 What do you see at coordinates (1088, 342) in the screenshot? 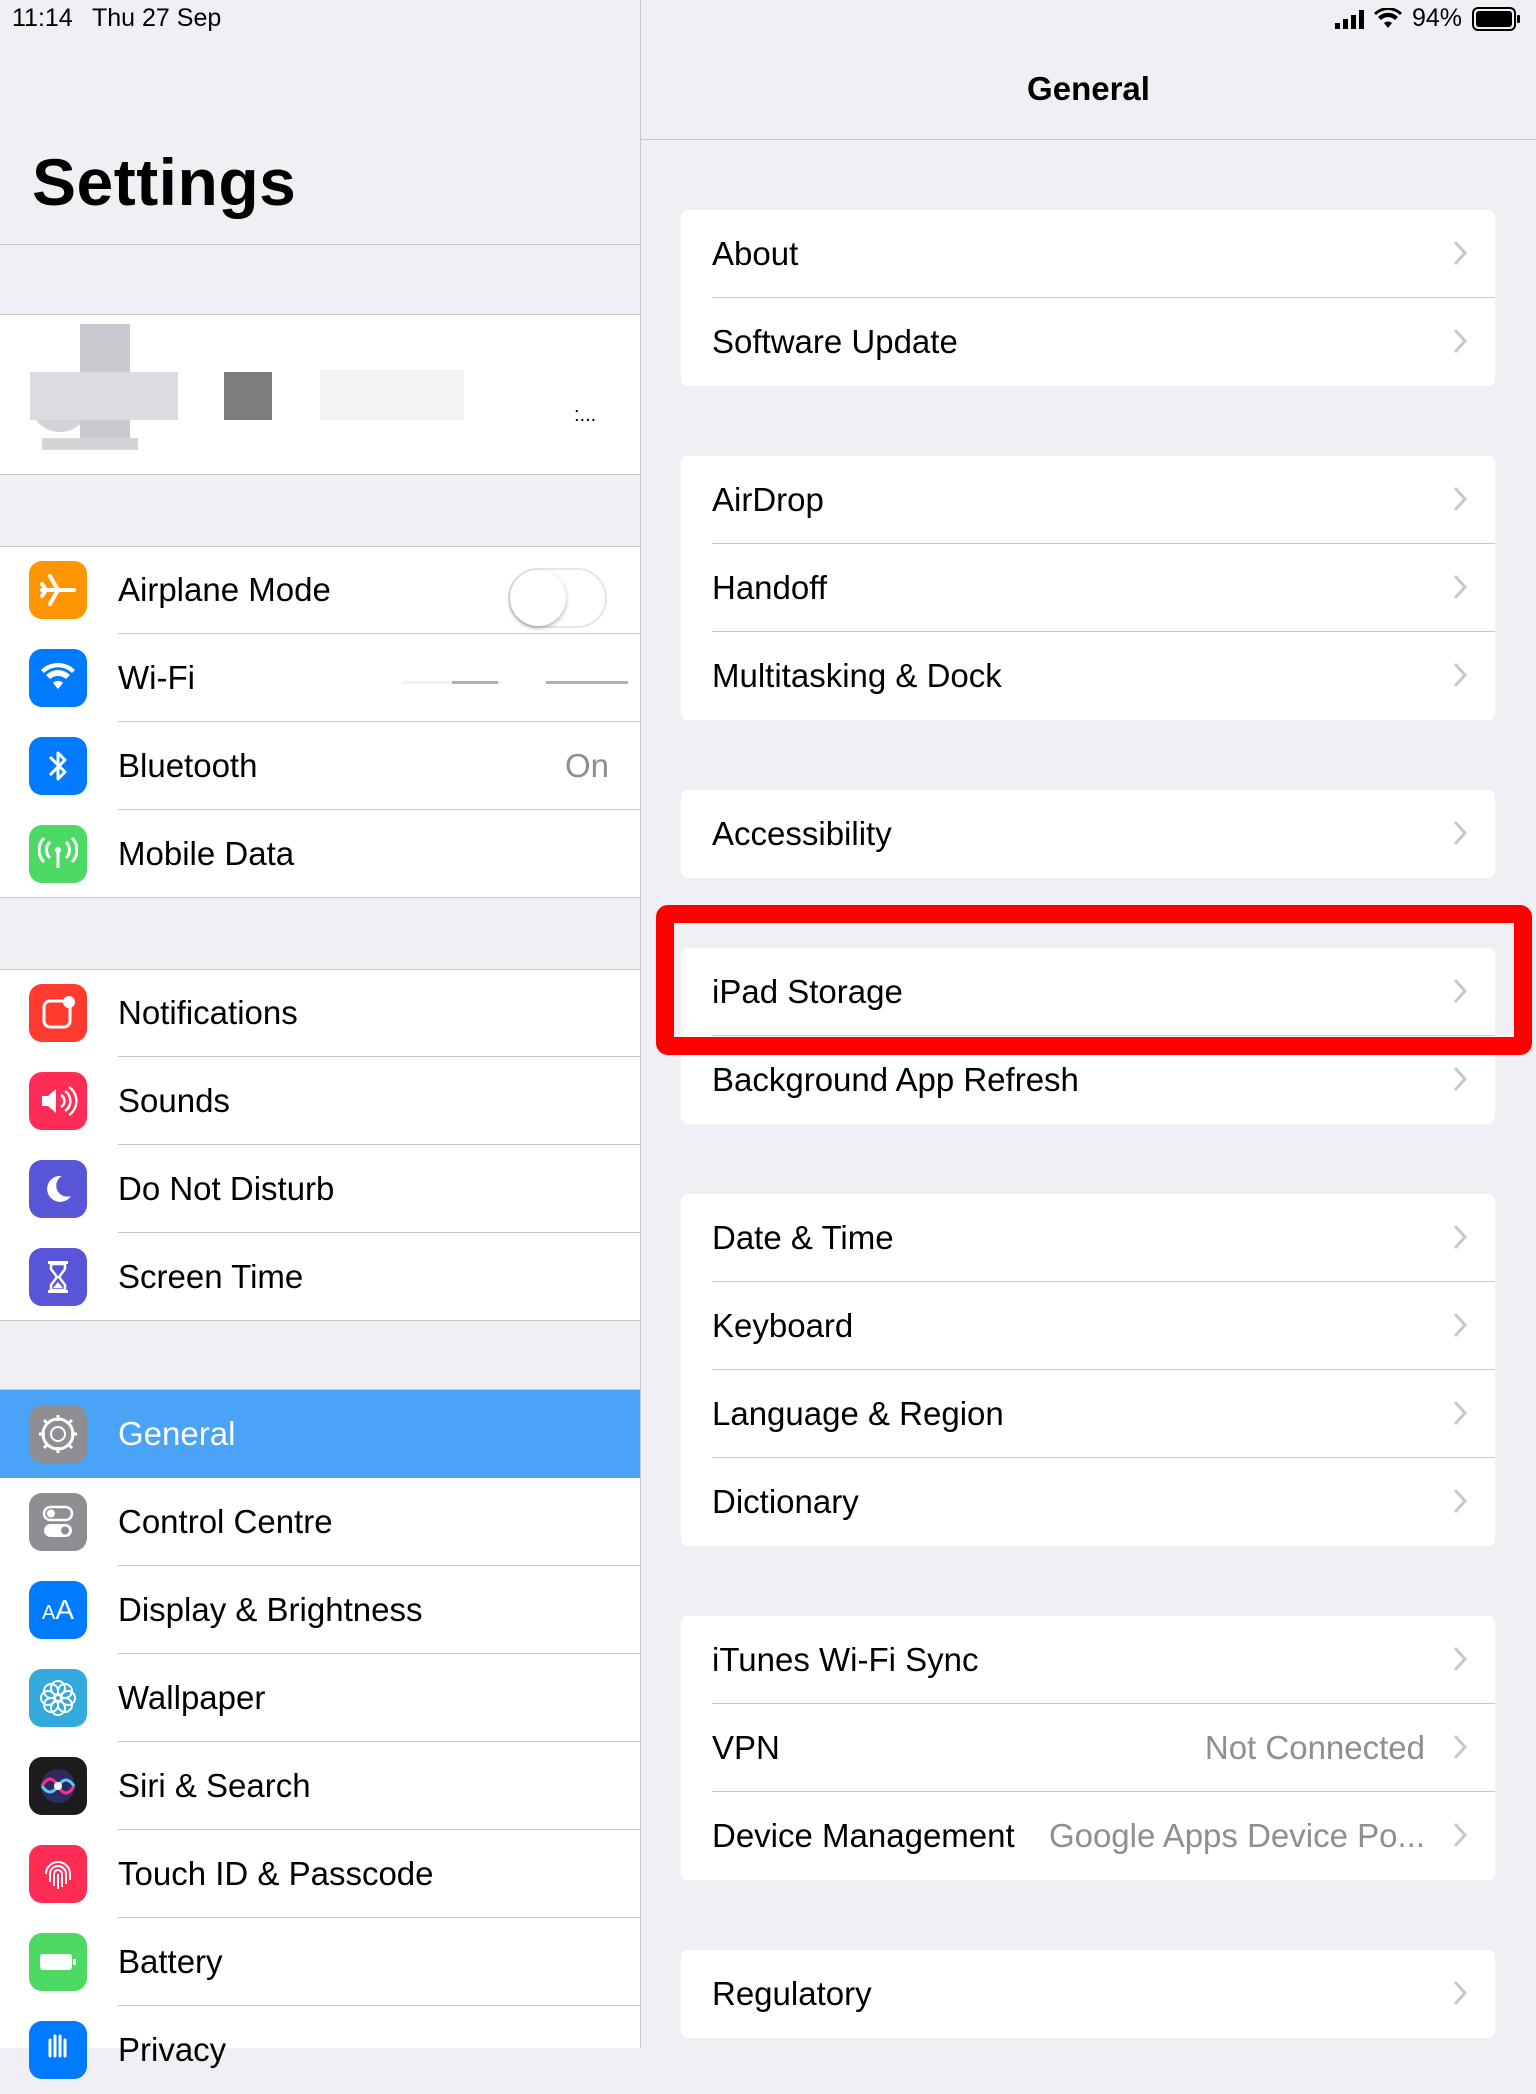
I see `software-update-row: Software Update` at bounding box center [1088, 342].